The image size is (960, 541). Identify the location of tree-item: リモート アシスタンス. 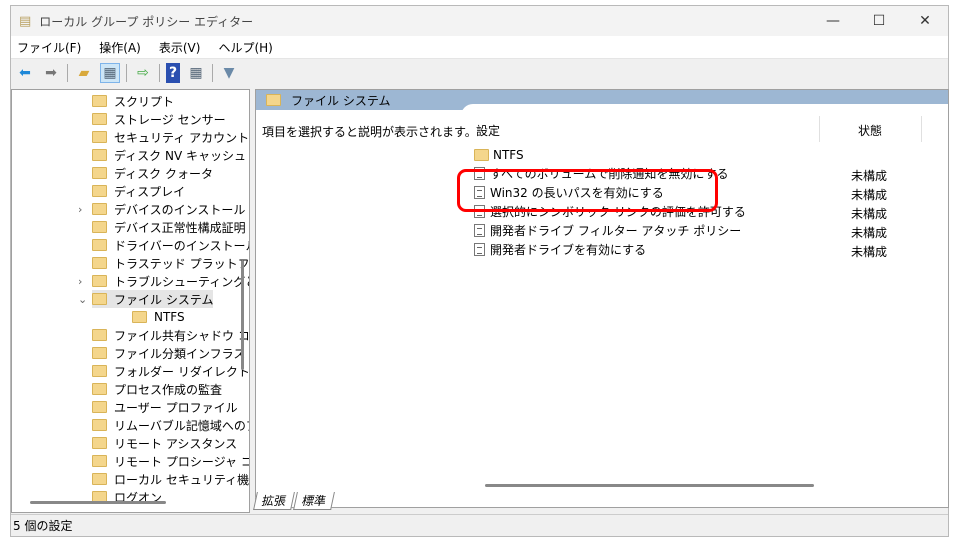
(164, 443).